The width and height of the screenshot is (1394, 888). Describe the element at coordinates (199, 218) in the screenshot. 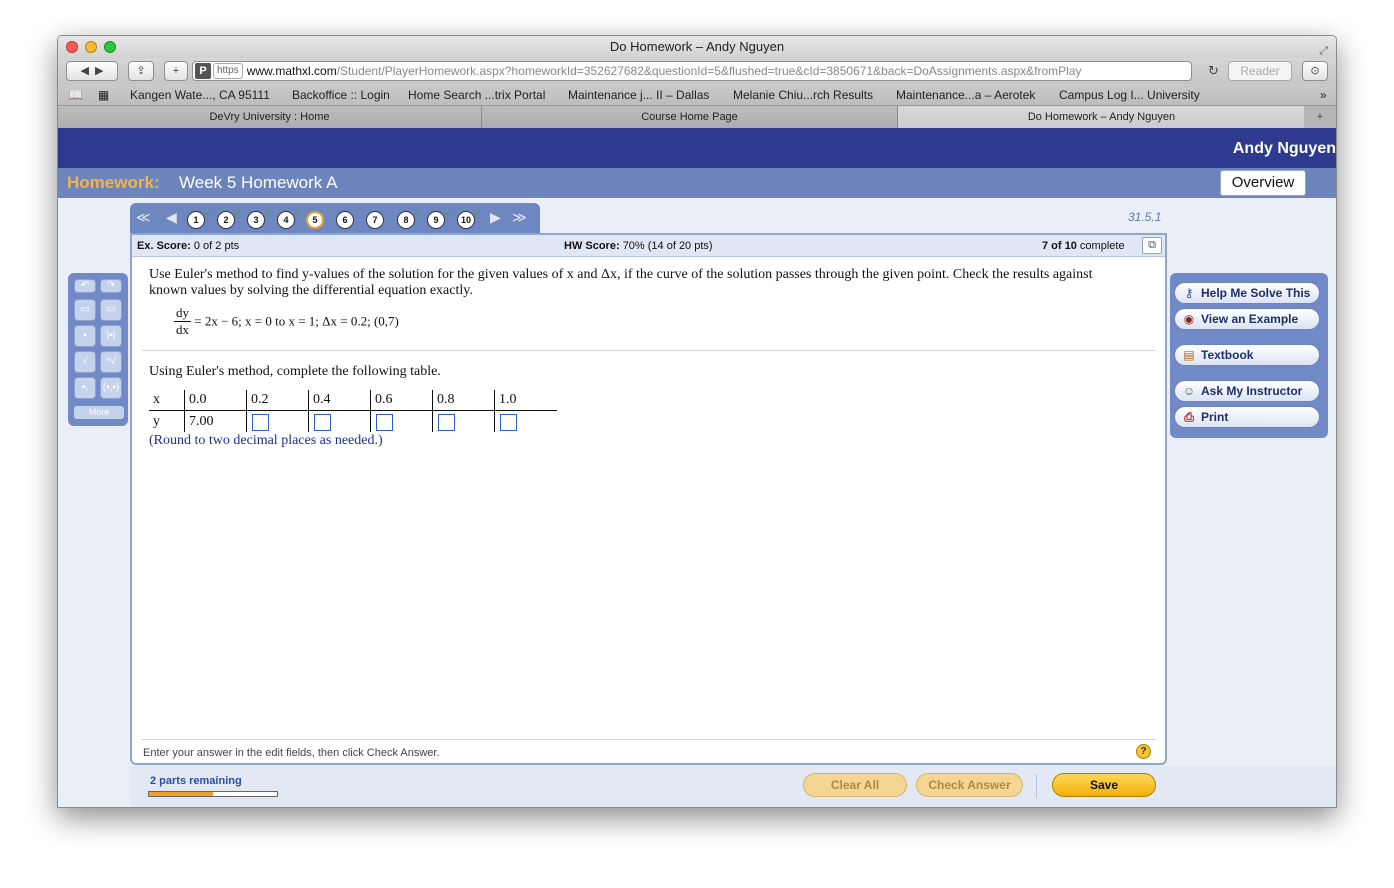

I see `question-1: 1 ✓` at that location.